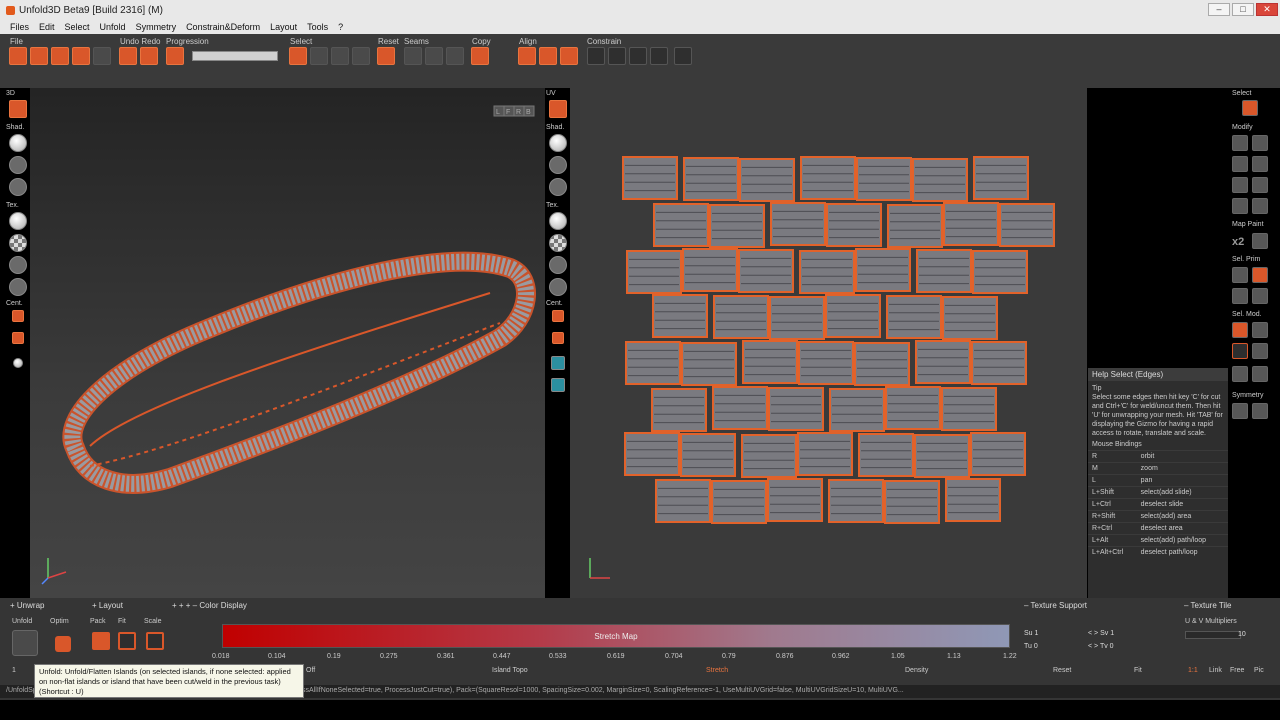 The width and height of the screenshot is (1280, 720). What do you see at coordinates (18, 143) in the screenshot?
I see `shade-smooth-icon` at bounding box center [18, 143].